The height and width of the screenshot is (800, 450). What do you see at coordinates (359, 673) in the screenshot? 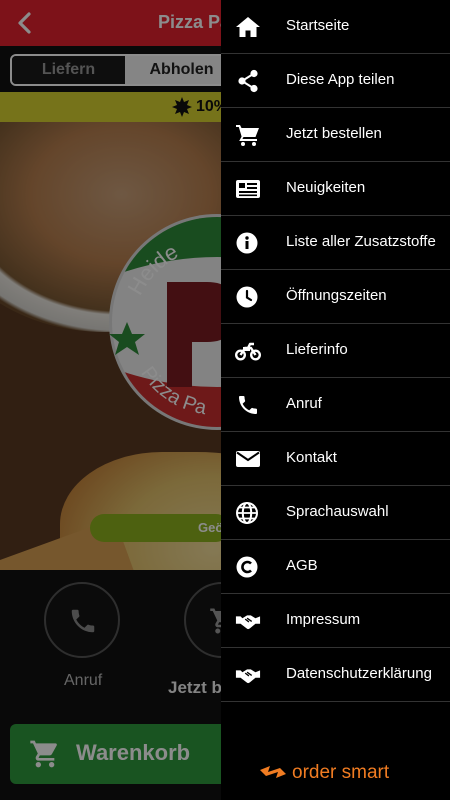
I see `menu-label: Datenschutzerklärung` at bounding box center [359, 673].